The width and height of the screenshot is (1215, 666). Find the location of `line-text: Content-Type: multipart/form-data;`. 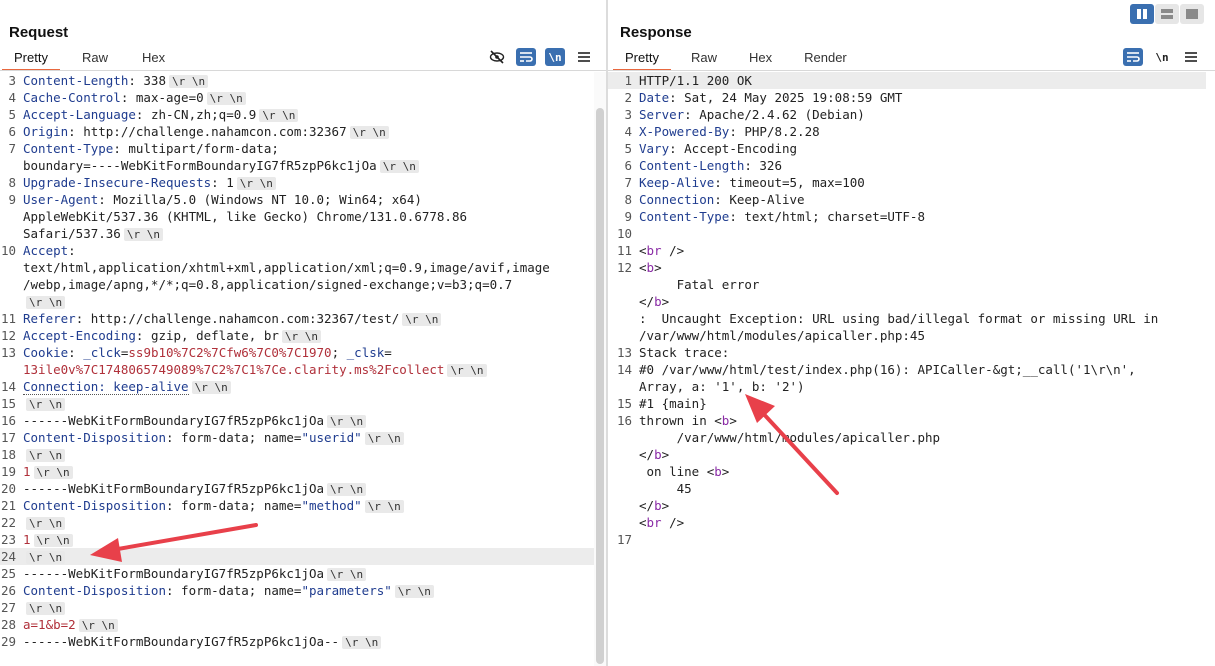

line-text: Content-Type: multipart/form-data; is located at coordinates (149, 148).